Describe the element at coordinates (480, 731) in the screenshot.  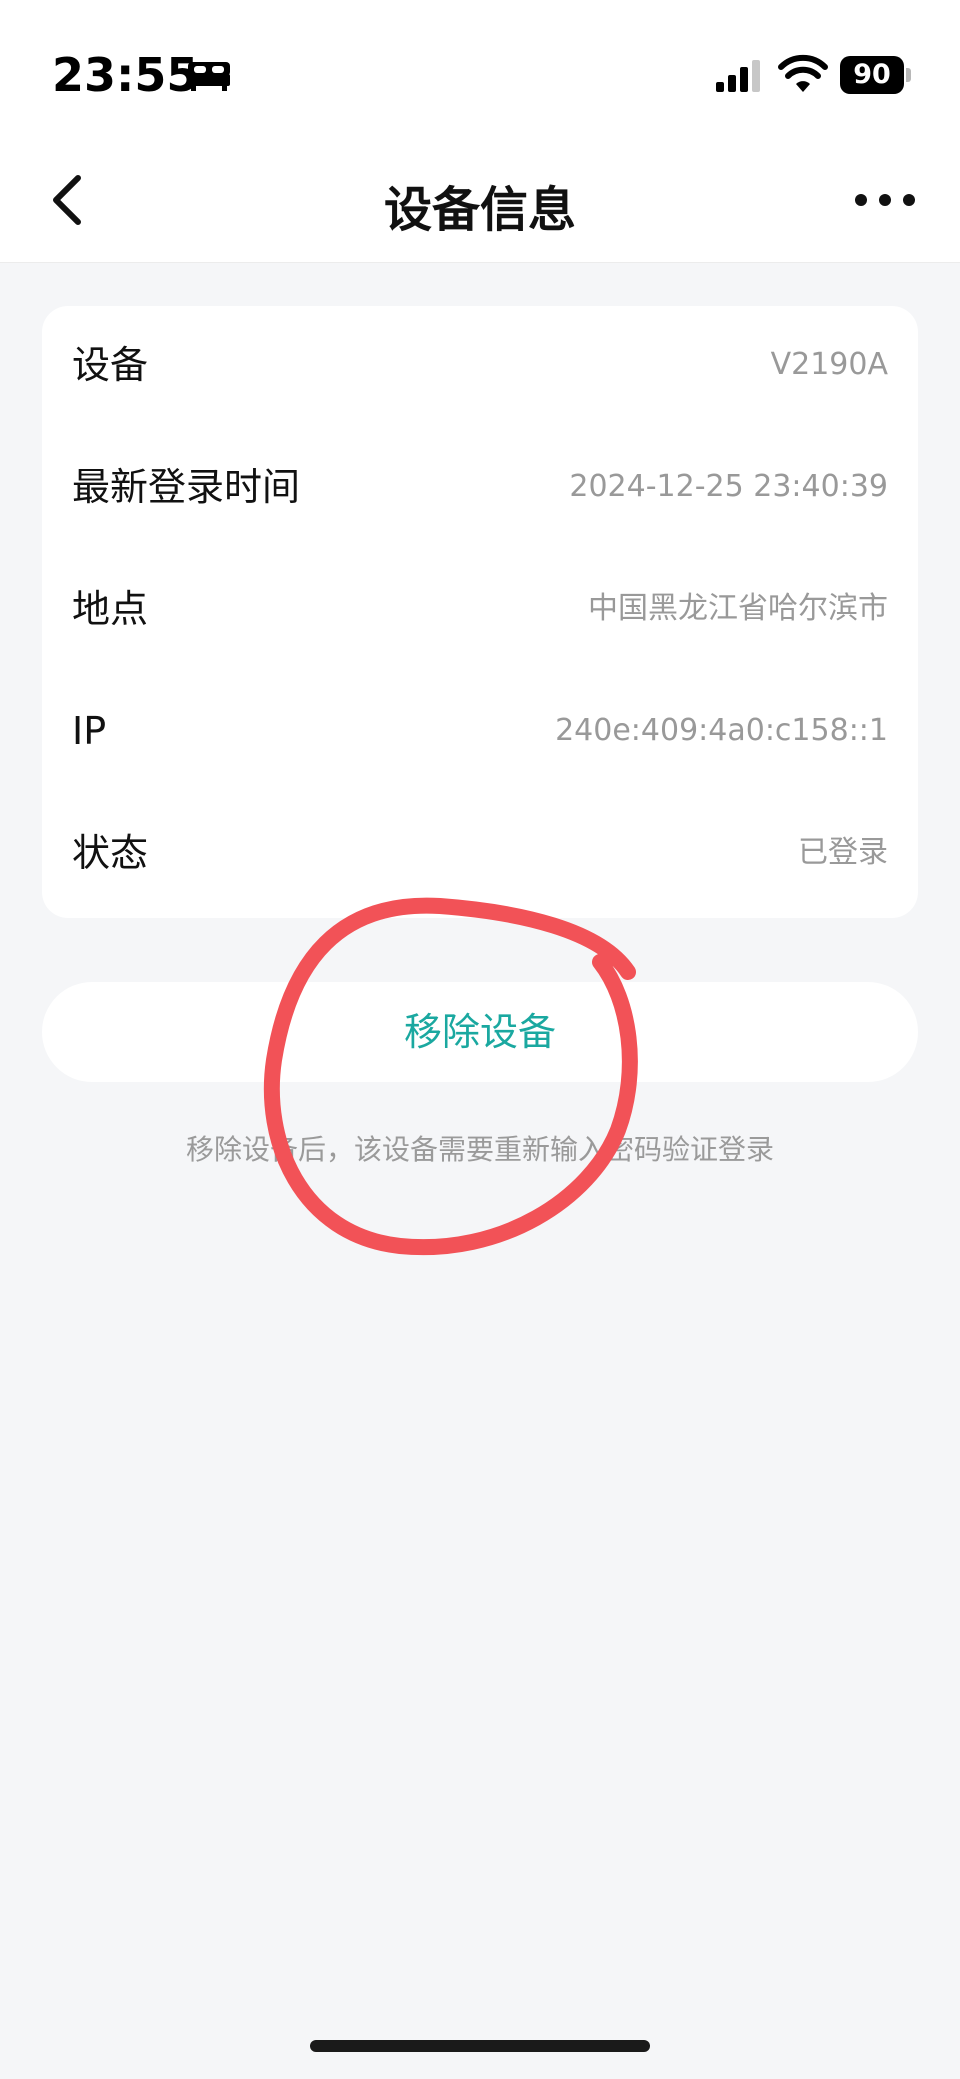
I see `info-row-ip: IP 240e:409:4a0:c158::1` at that location.